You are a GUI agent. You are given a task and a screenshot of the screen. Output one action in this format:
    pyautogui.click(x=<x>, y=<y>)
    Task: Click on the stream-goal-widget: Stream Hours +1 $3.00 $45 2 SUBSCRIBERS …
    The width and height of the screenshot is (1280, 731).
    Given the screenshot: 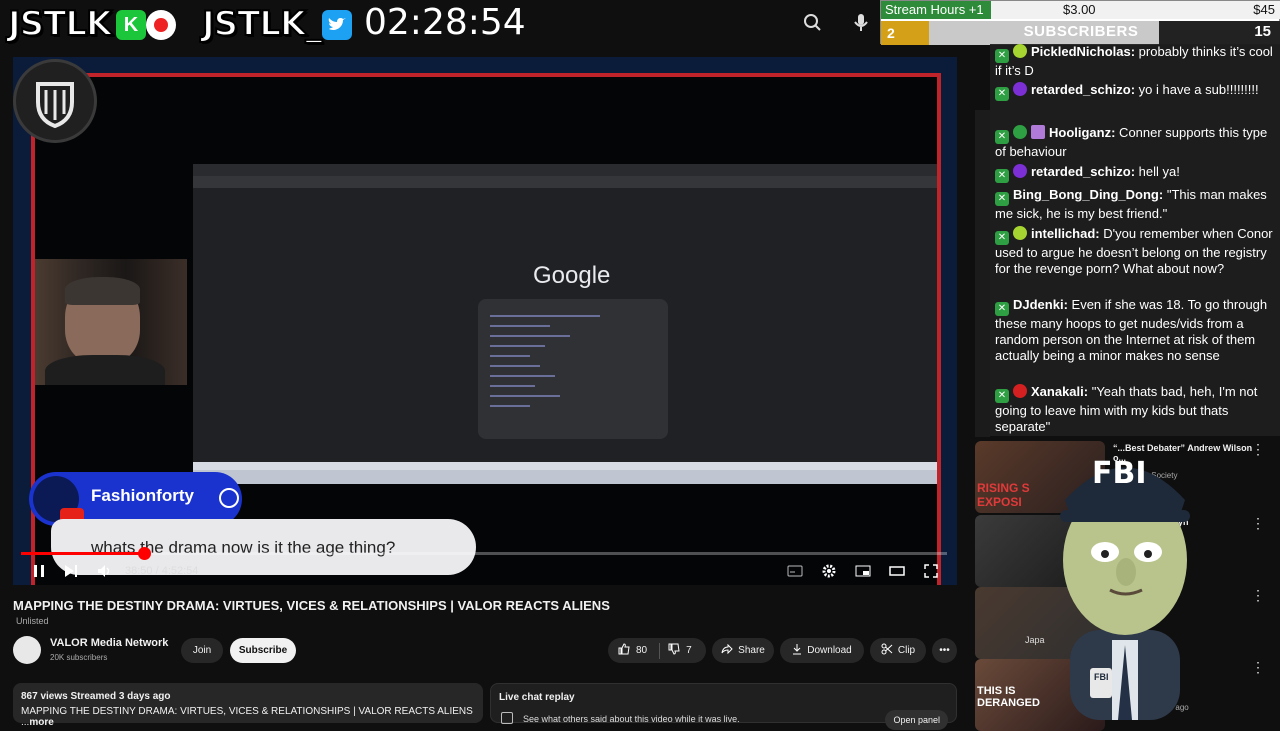 What is the action you would take?
    pyautogui.click(x=1080, y=22)
    